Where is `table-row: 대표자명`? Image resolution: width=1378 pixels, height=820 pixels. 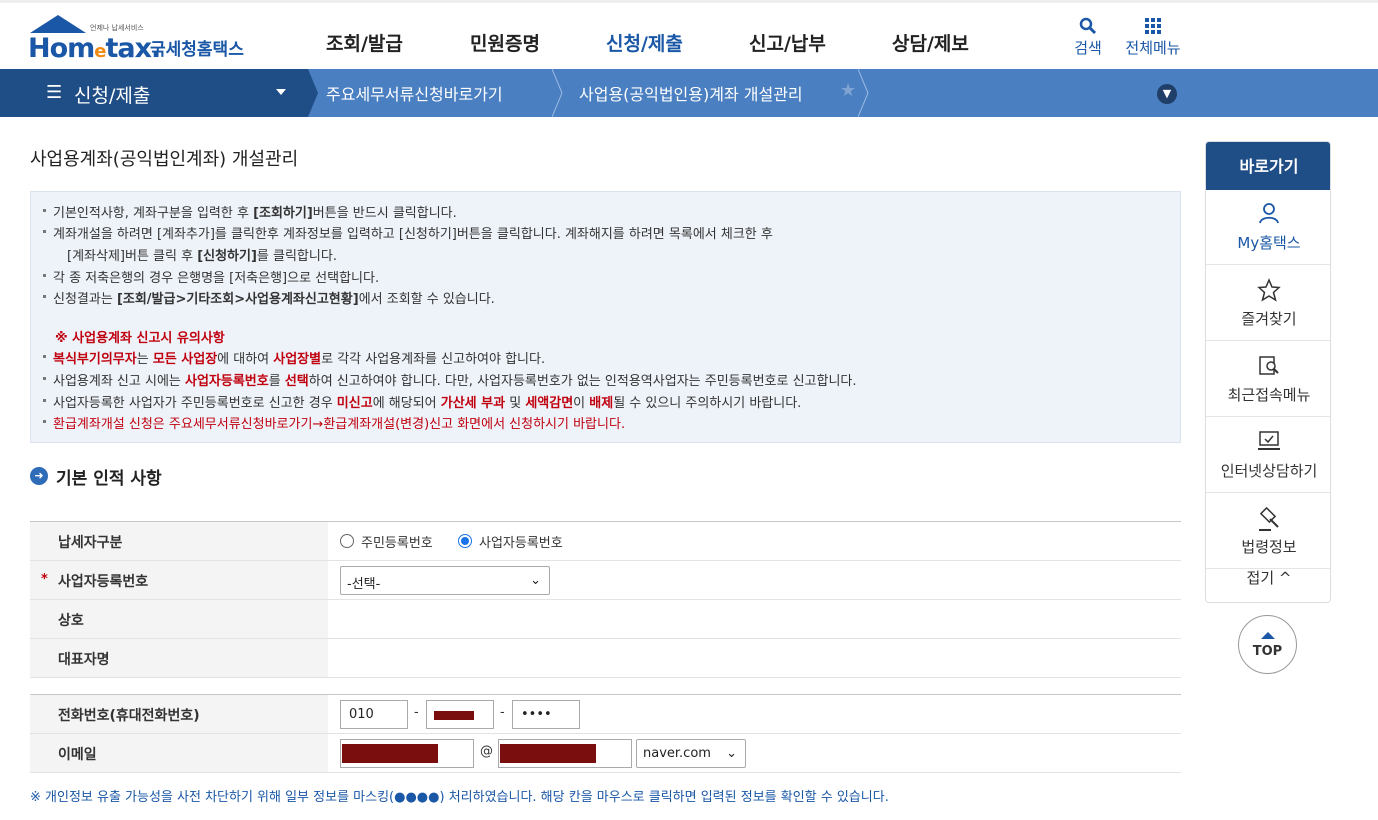
table-row: 대표자명 is located at coordinates (605, 658).